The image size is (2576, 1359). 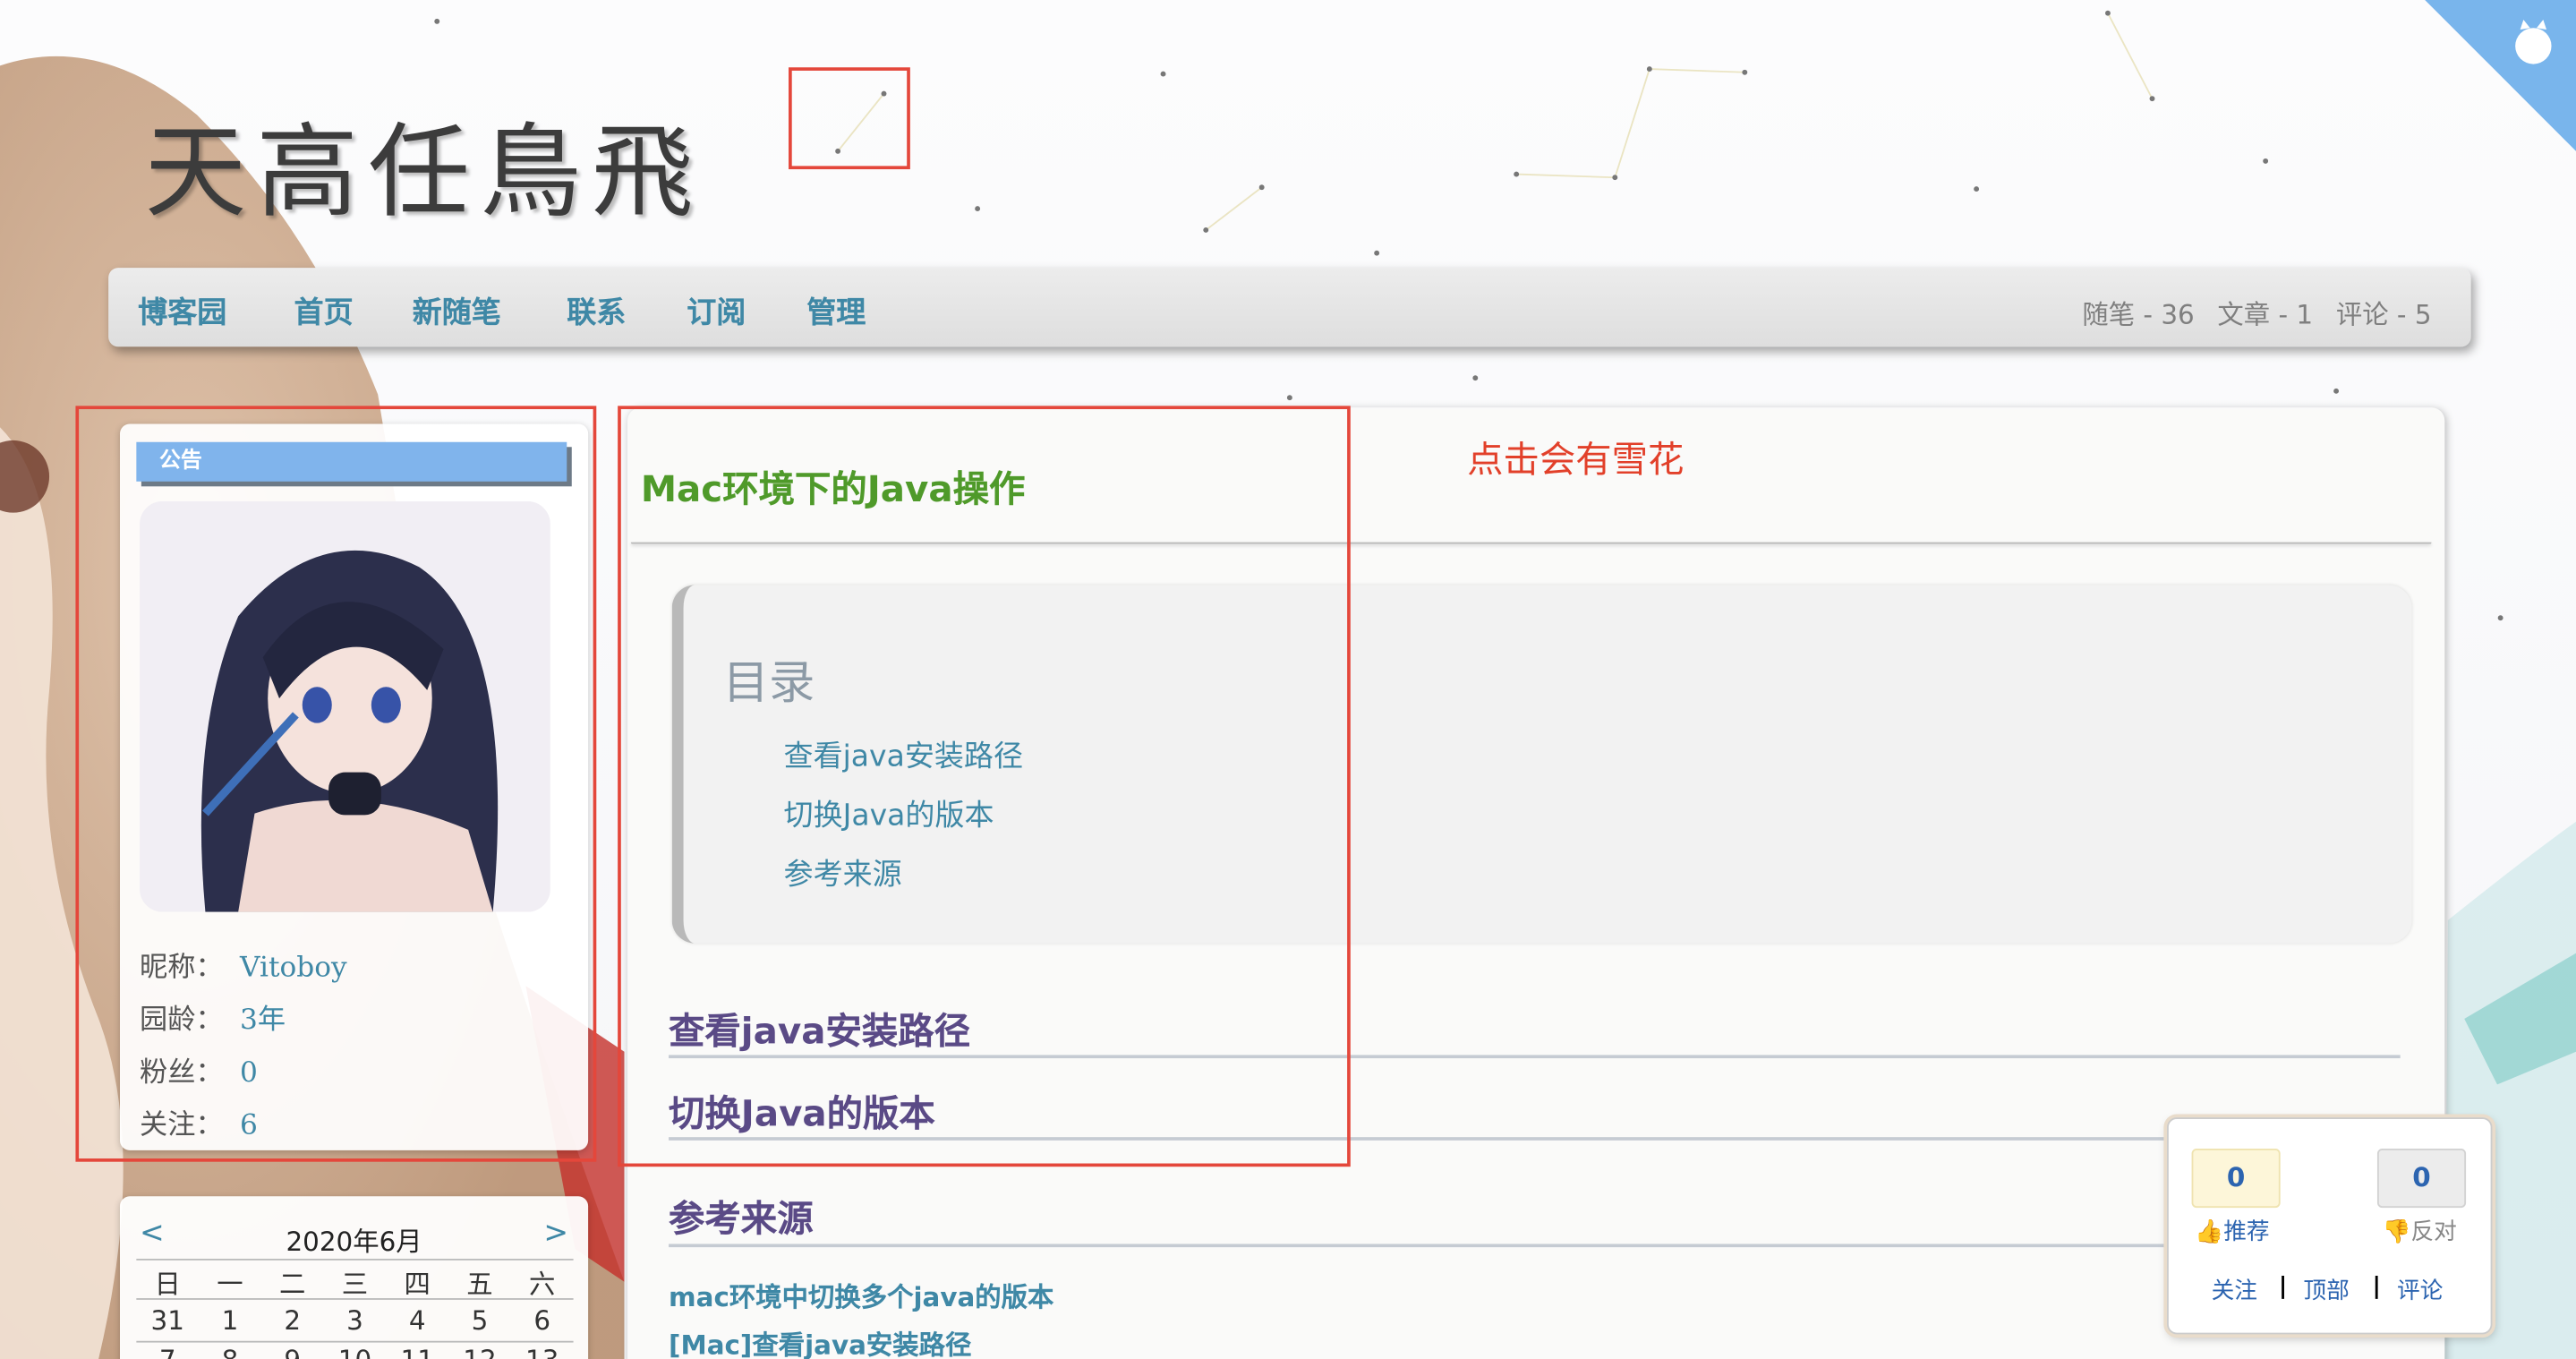 What do you see at coordinates (457, 310) in the screenshot?
I see `nav-new-post: 新随笔` at bounding box center [457, 310].